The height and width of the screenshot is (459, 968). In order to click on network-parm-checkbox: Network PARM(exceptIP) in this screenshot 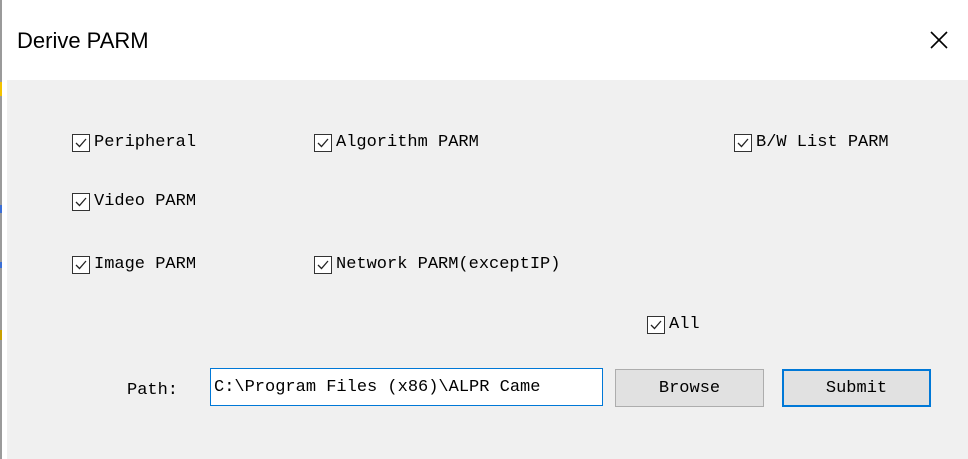, I will do `click(437, 265)`.